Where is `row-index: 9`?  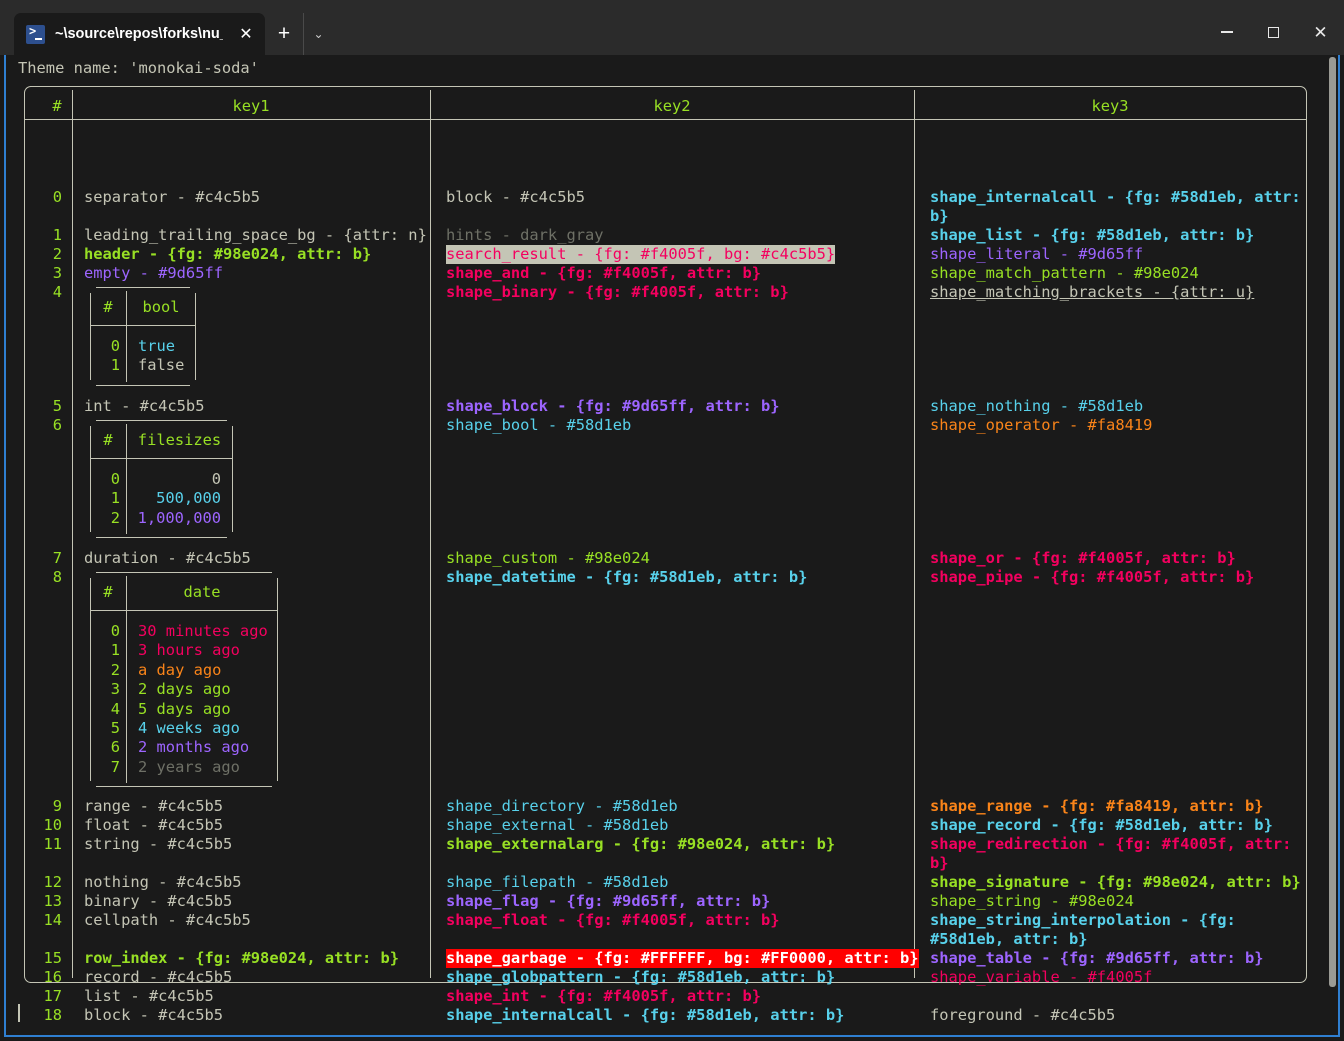
row-index: 9 is located at coordinates (57, 806).